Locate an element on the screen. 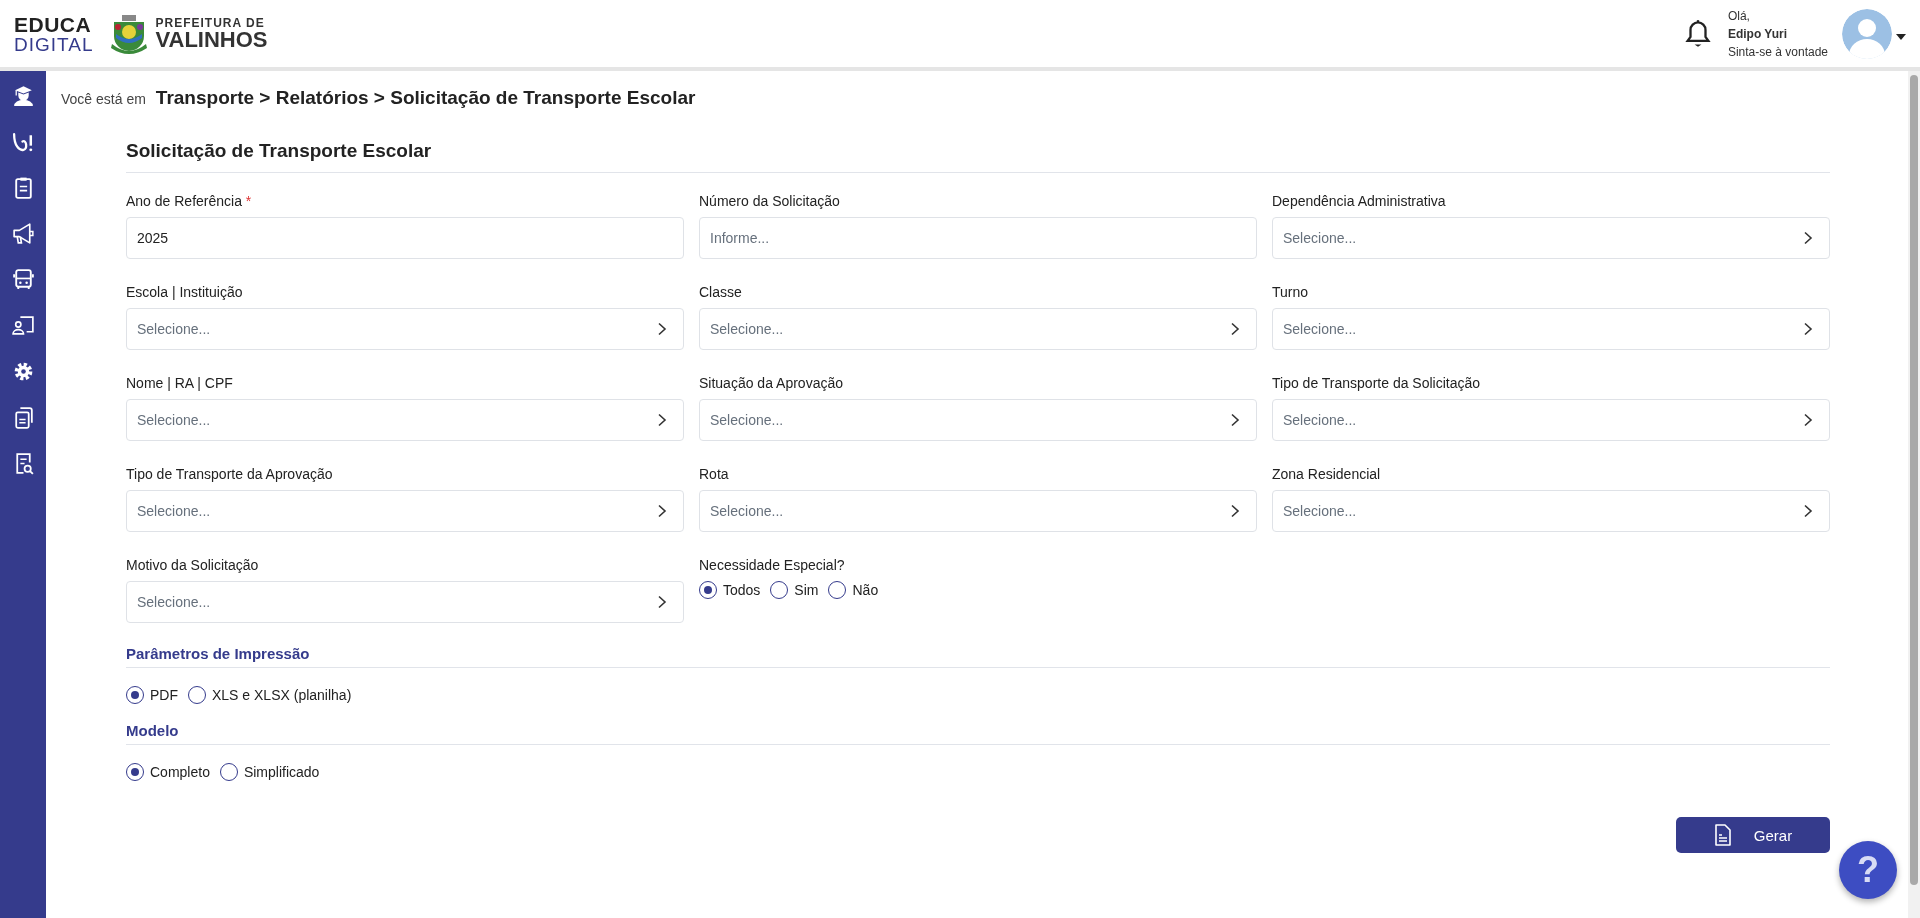 The image size is (1920, 918). radio-label: Não is located at coordinates (865, 590).